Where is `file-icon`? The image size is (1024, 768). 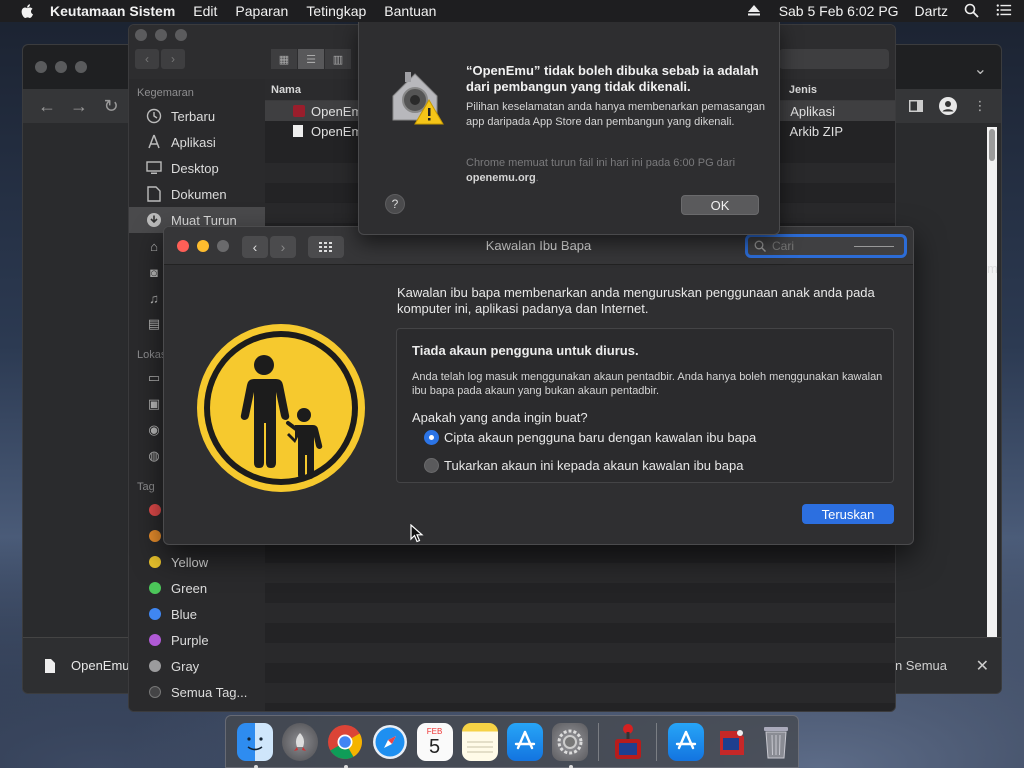 file-icon is located at coordinates (50, 665).